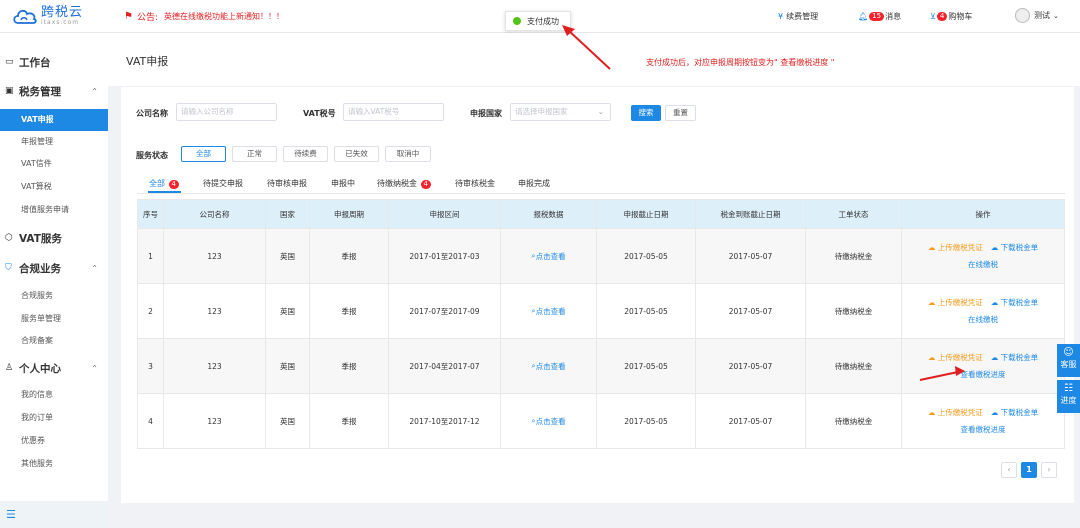 The height and width of the screenshot is (528, 1080). I want to click on sidebar-item-coupons: 优惠券, so click(54, 441).